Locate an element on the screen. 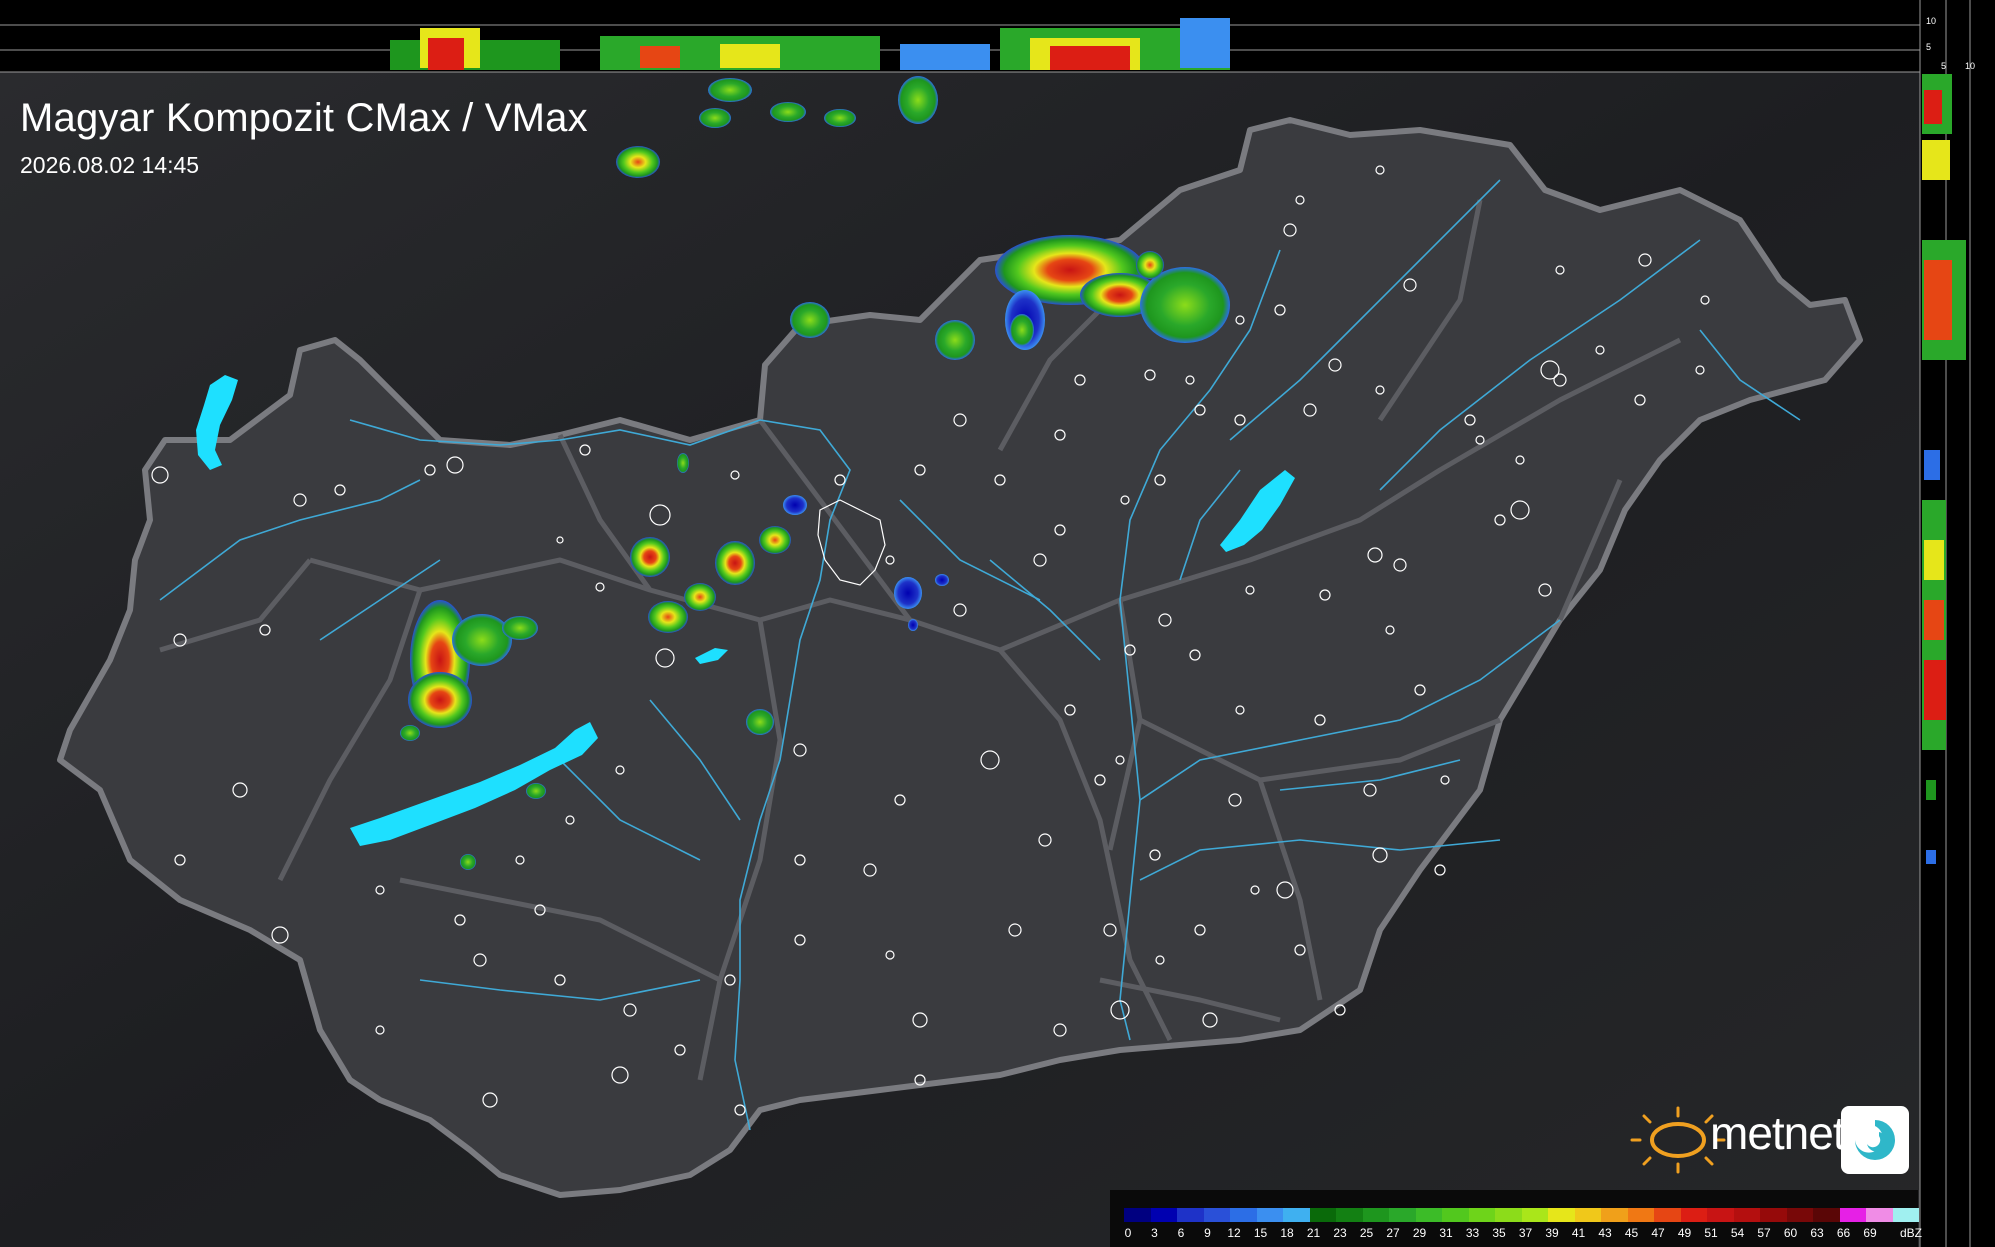  legend-label: 63 is located at coordinates (1817, 1233).